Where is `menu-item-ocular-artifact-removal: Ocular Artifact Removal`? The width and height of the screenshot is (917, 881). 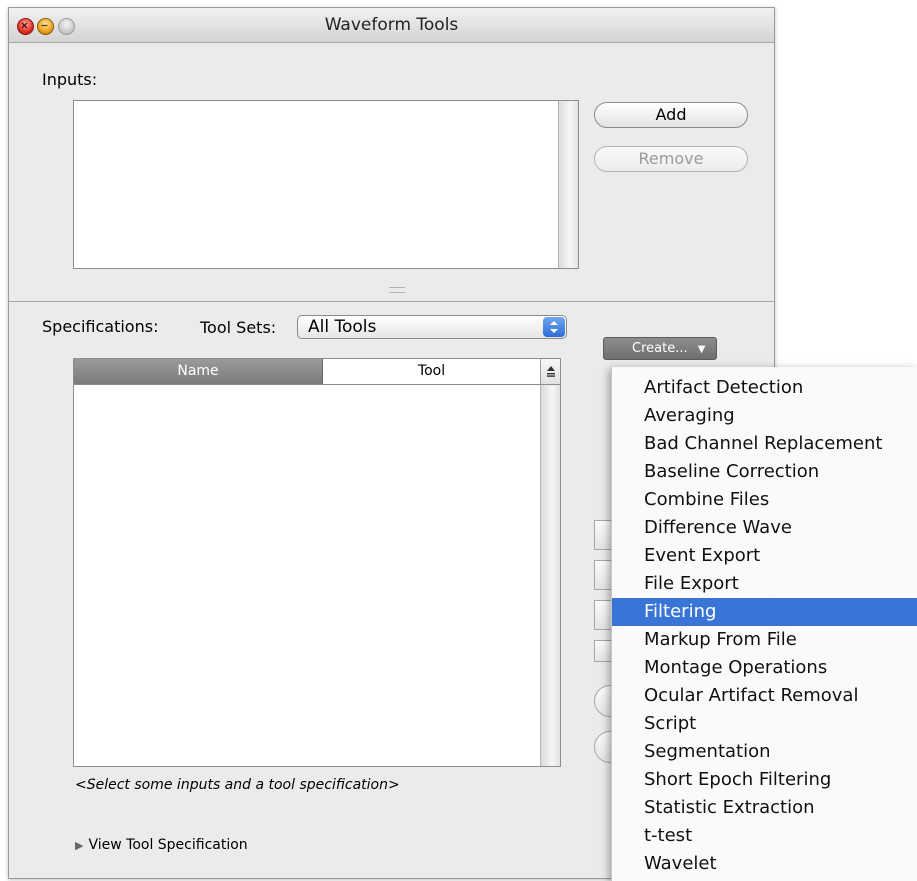
menu-item-ocular-artifact-removal: Ocular Artifact Removal is located at coordinates (764, 696).